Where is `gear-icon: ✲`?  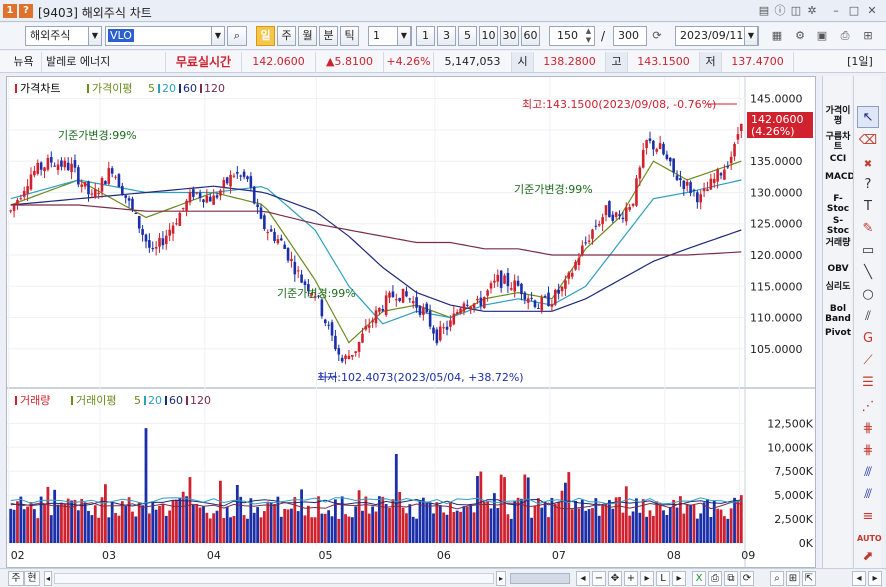 gear-icon: ✲ is located at coordinates (812, 11).